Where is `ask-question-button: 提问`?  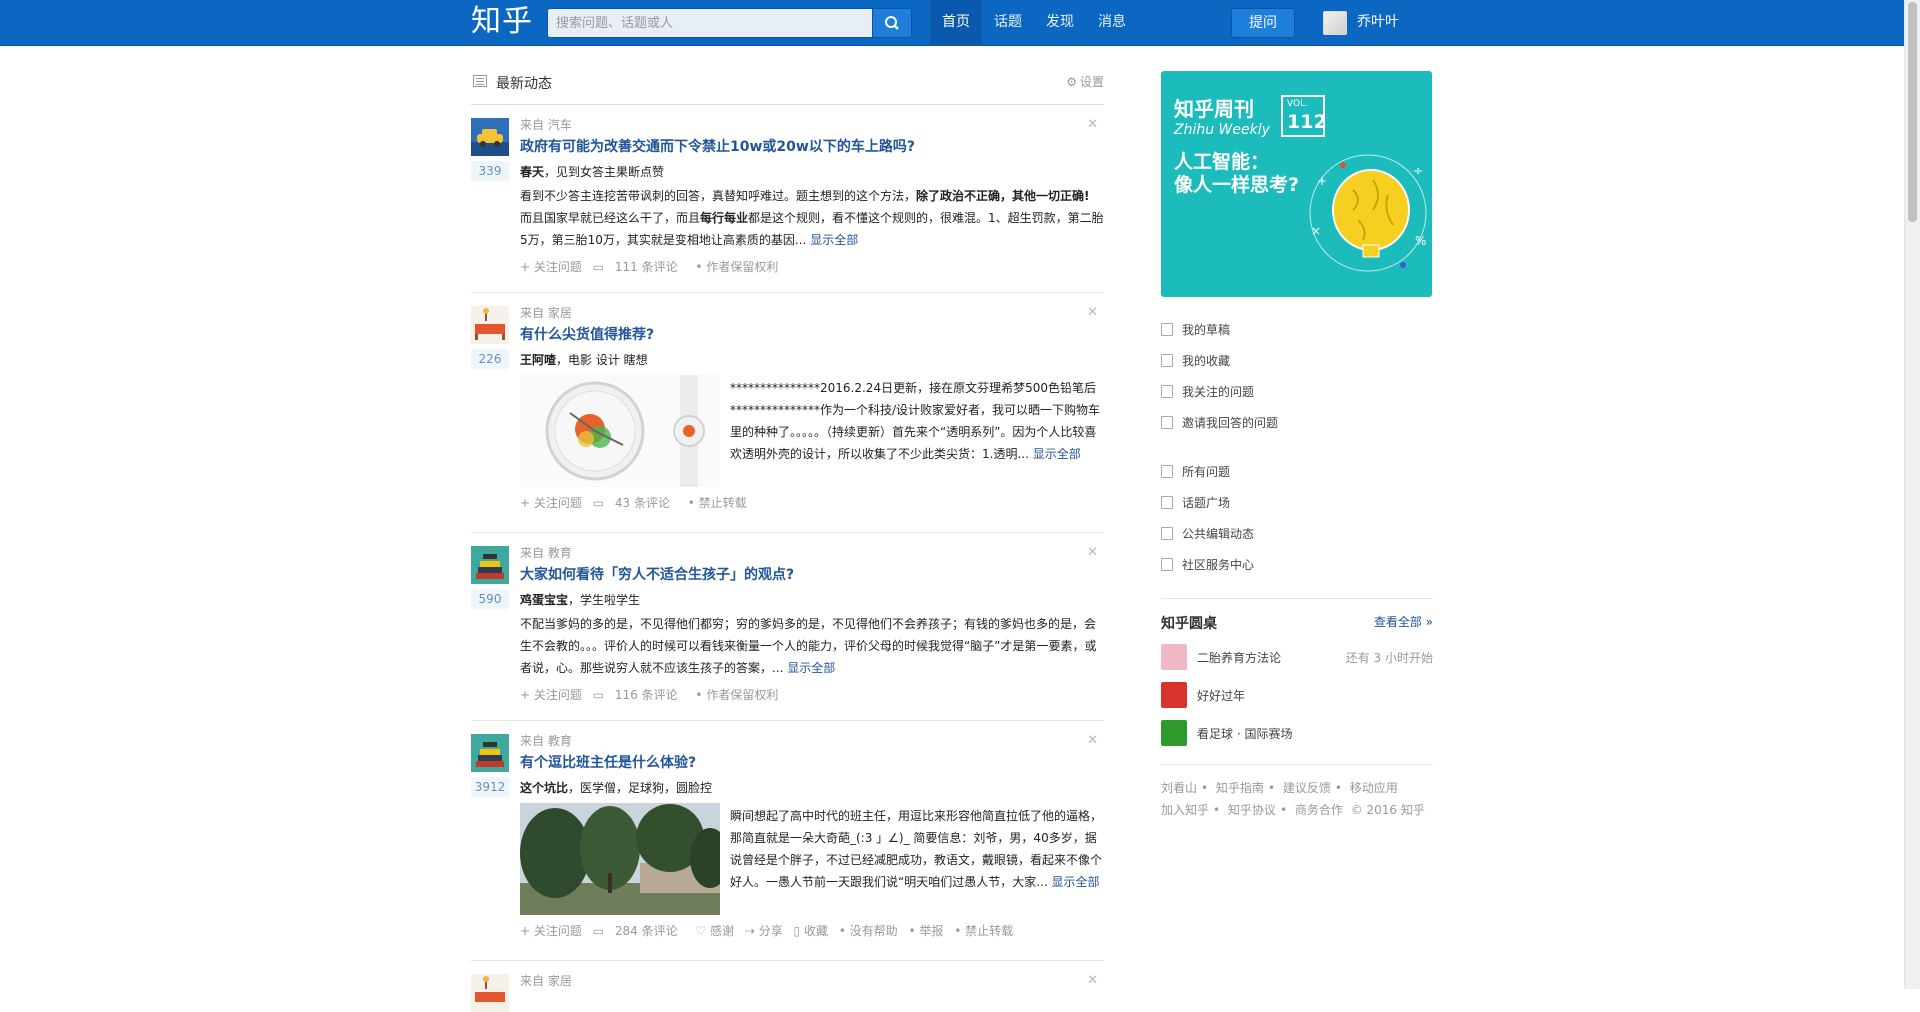 ask-question-button: 提问 is located at coordinates (1263, 23).